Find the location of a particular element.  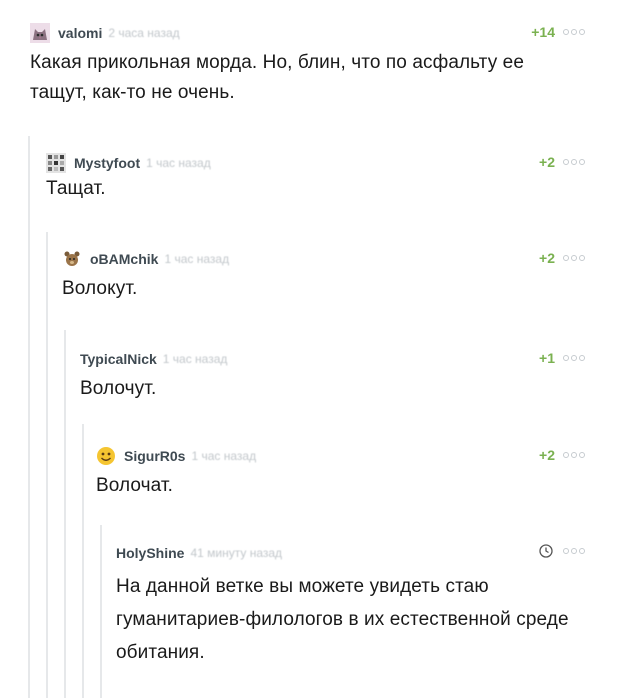

rating-score: +14 is located at coordinates (543, 32).